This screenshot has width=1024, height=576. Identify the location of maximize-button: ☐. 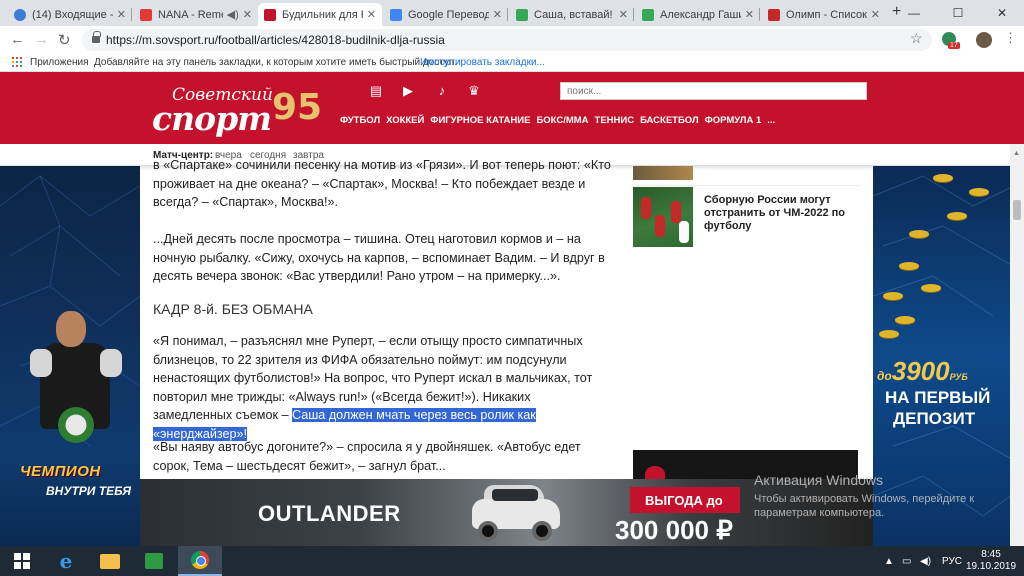
(958, 13).